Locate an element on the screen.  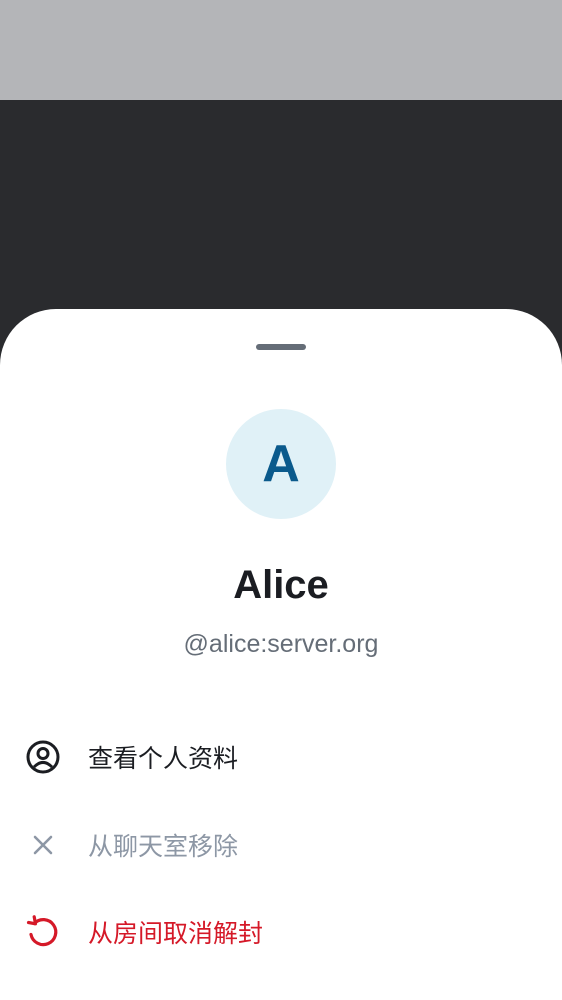
restore-icon is located at coordinates (43, 932).